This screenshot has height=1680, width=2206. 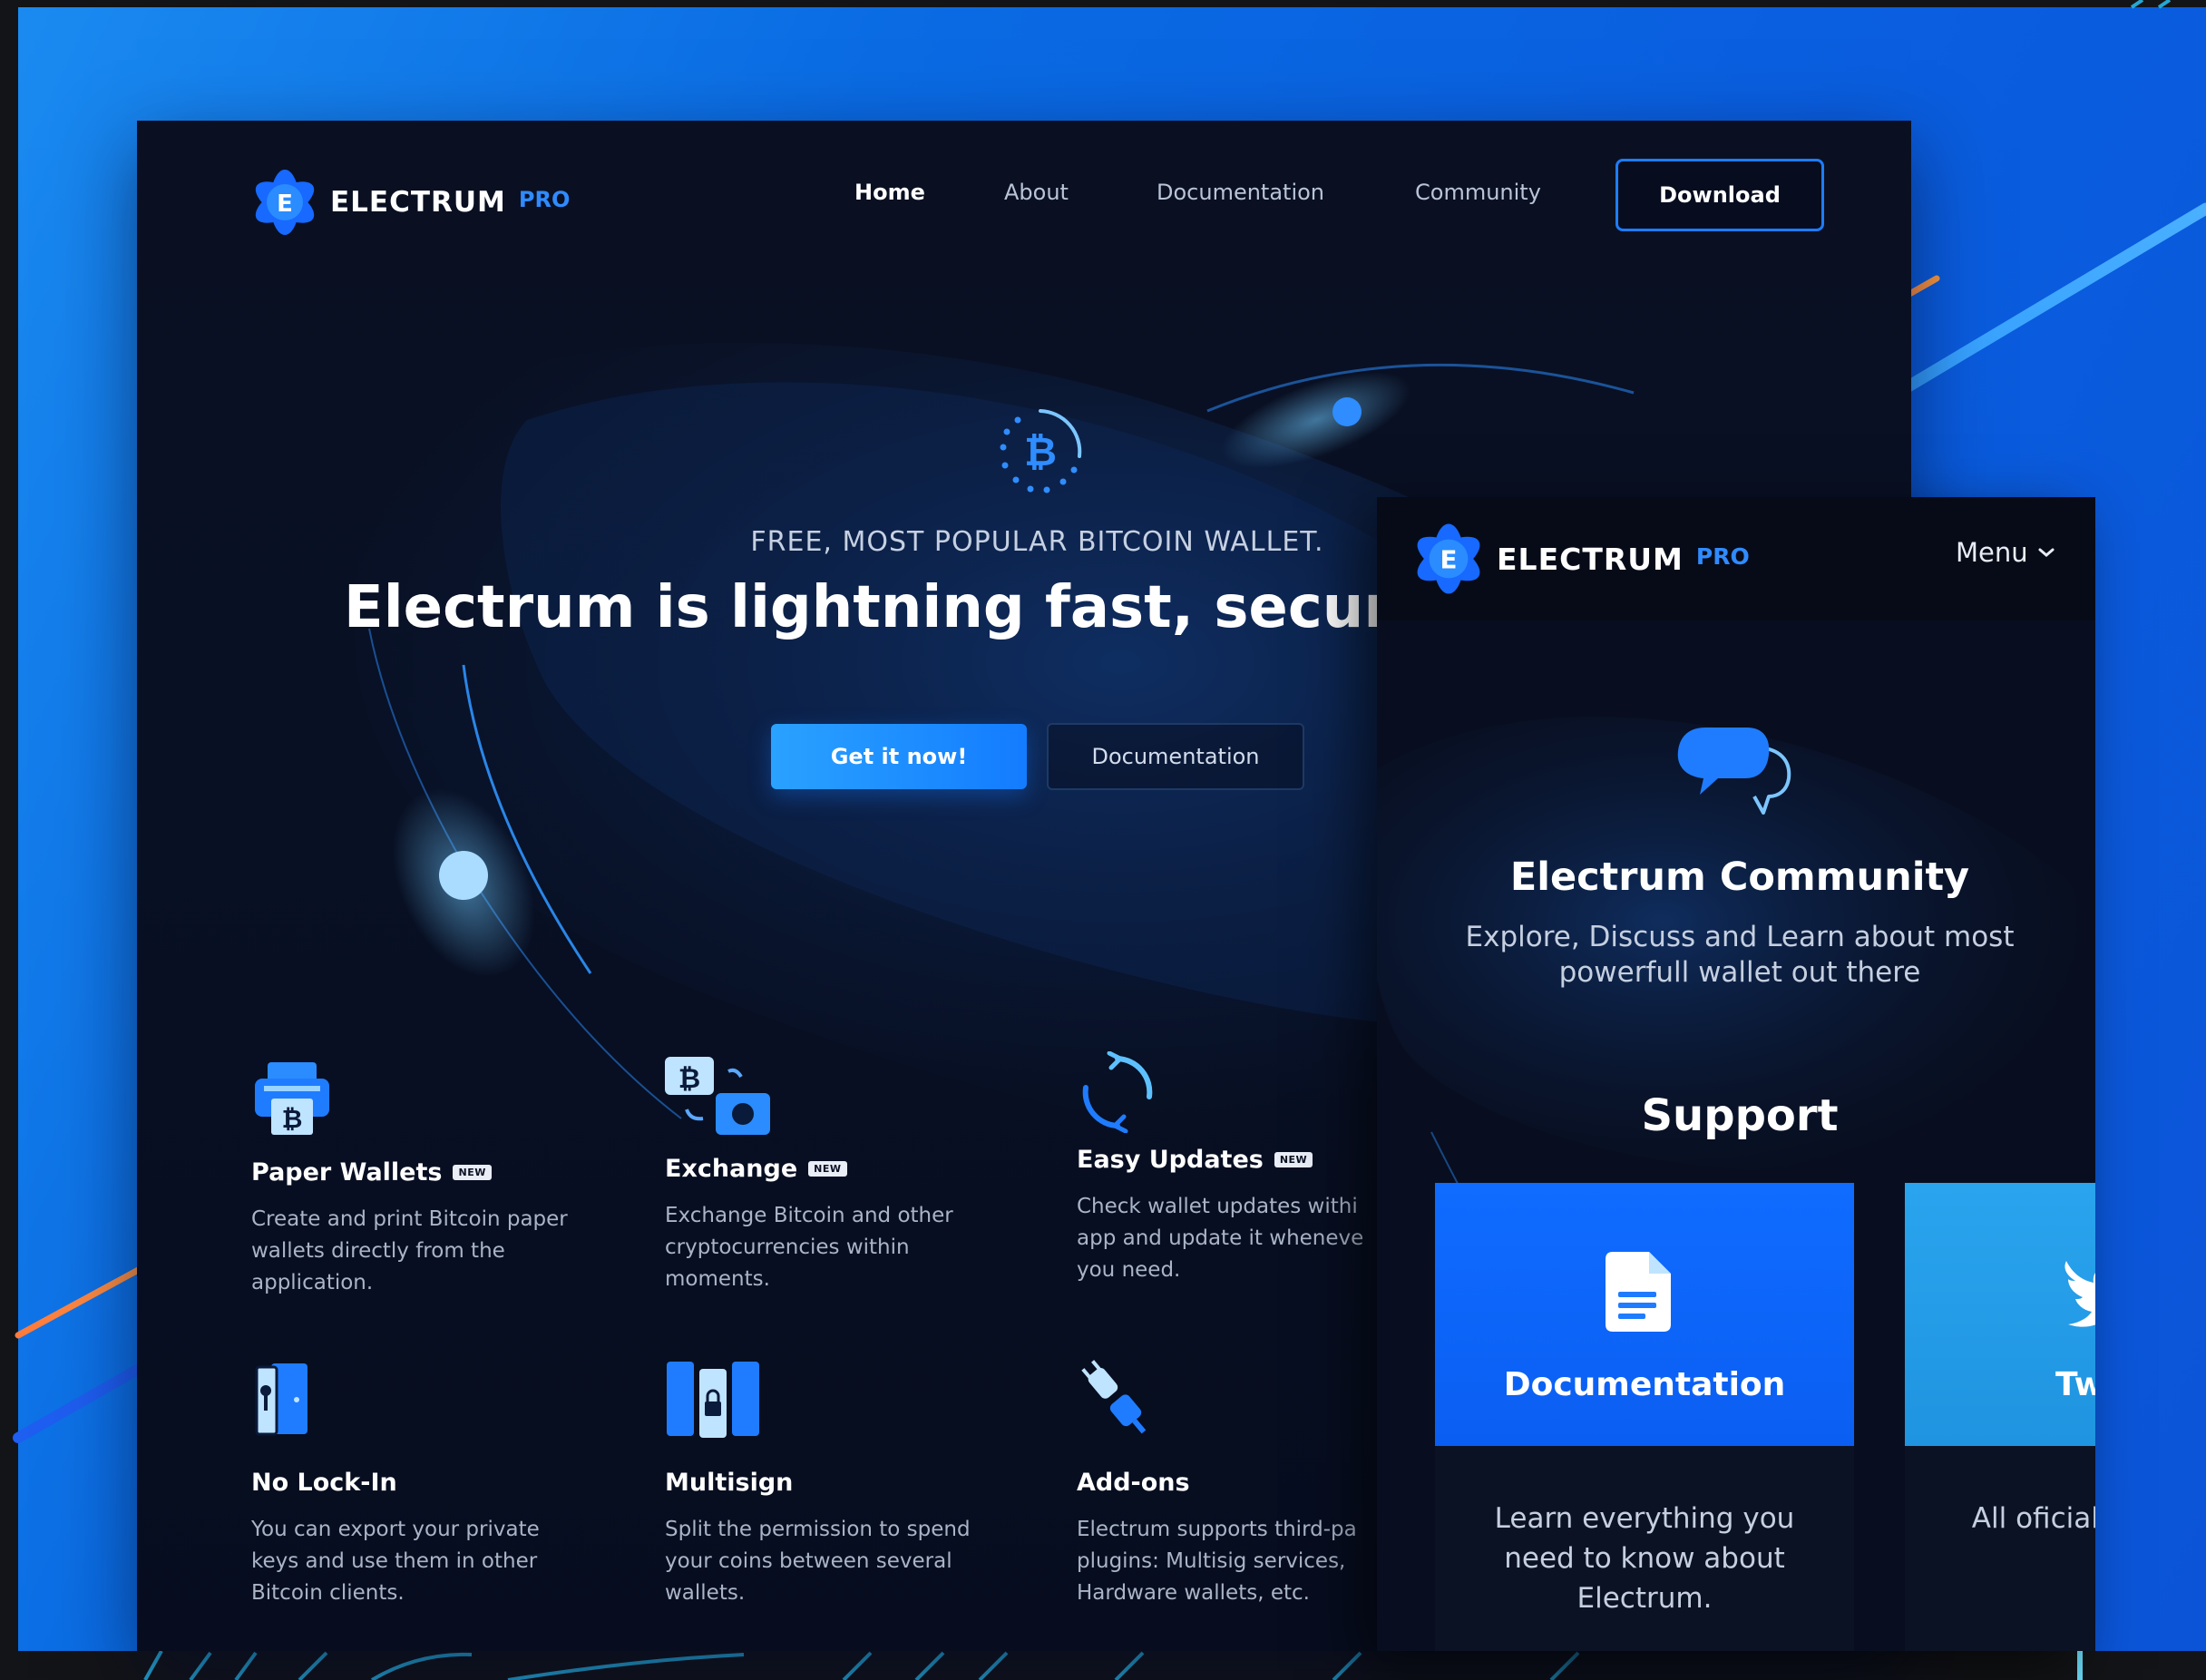 I want to click on feature-title: Easy Updates, so click(x=1171, y=1160).